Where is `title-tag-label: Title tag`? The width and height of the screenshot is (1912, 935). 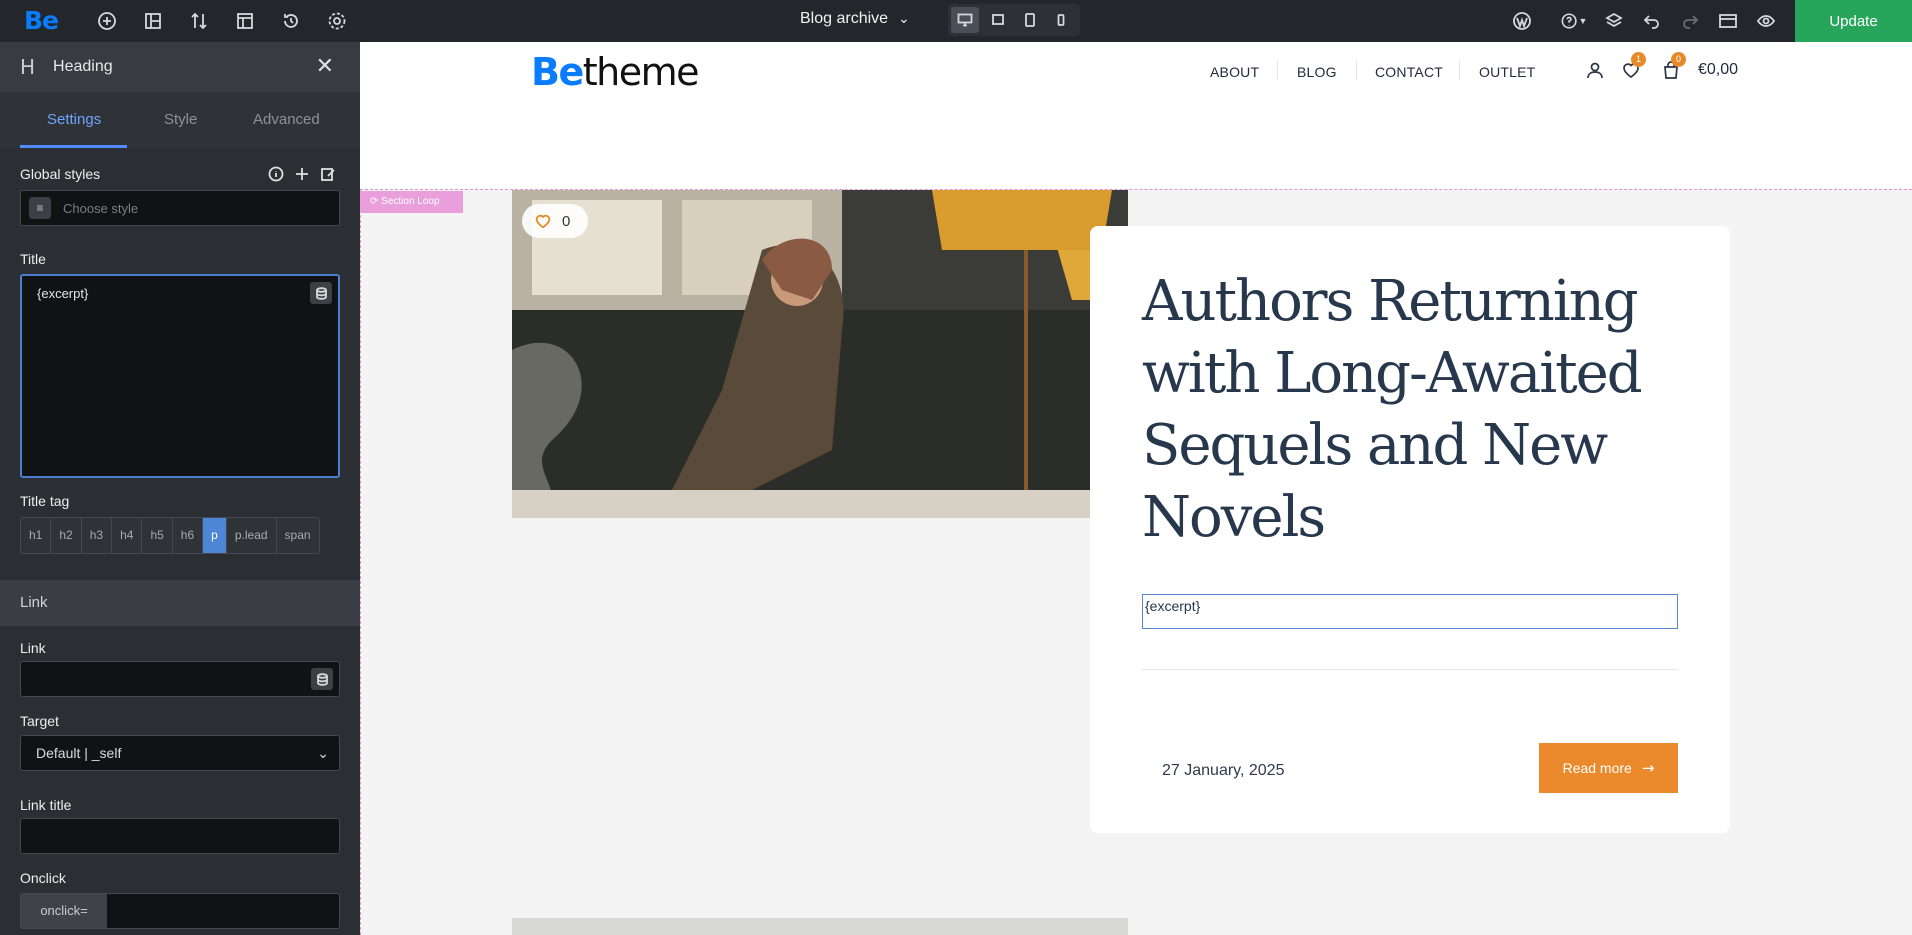
title-tag-label: Title tag is located at coordinates (45, 501).